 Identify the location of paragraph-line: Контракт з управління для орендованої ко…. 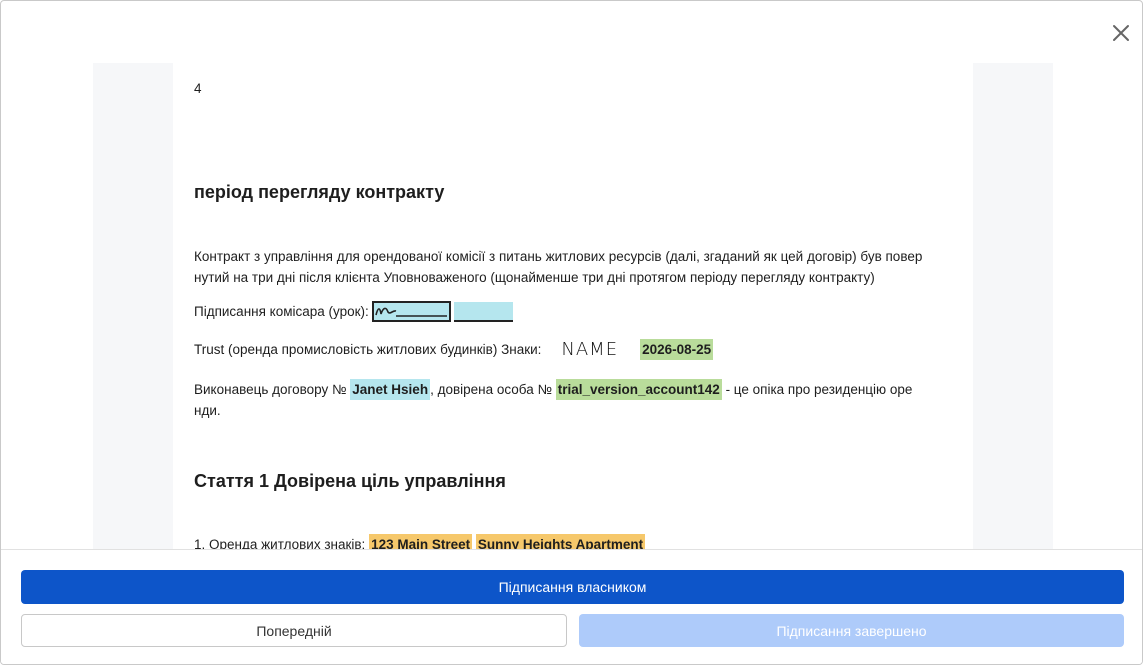
(558, 256).